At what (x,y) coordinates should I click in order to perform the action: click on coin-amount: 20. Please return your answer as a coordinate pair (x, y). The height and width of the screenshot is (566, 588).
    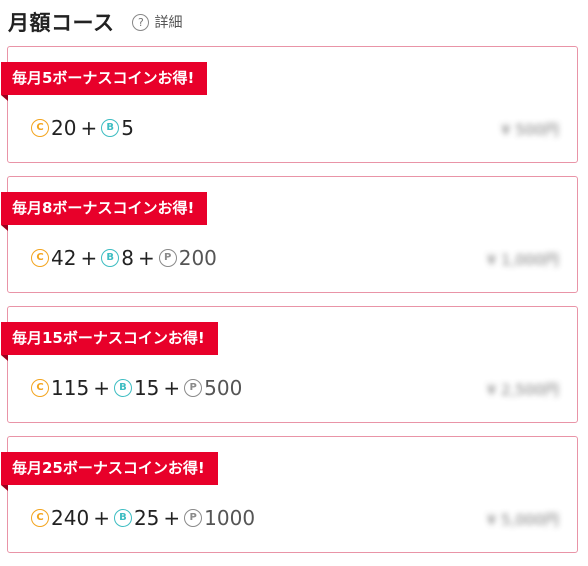
    Looking at the image, I should click on (64, 128).